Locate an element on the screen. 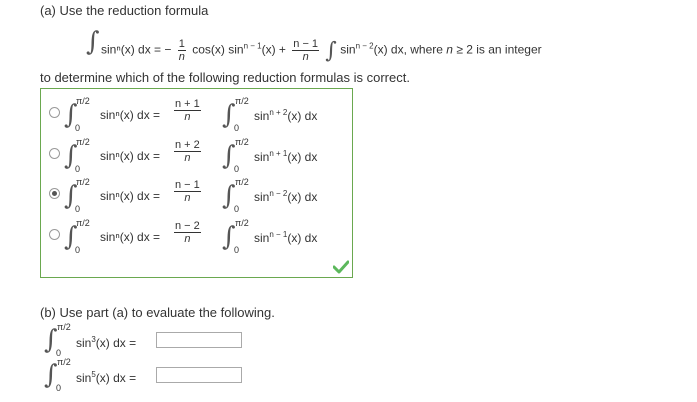 Image resolution: width=697 pixels, height=402 pixels. formula-term-1-end: (x) + is located at coordinates (273, 49).